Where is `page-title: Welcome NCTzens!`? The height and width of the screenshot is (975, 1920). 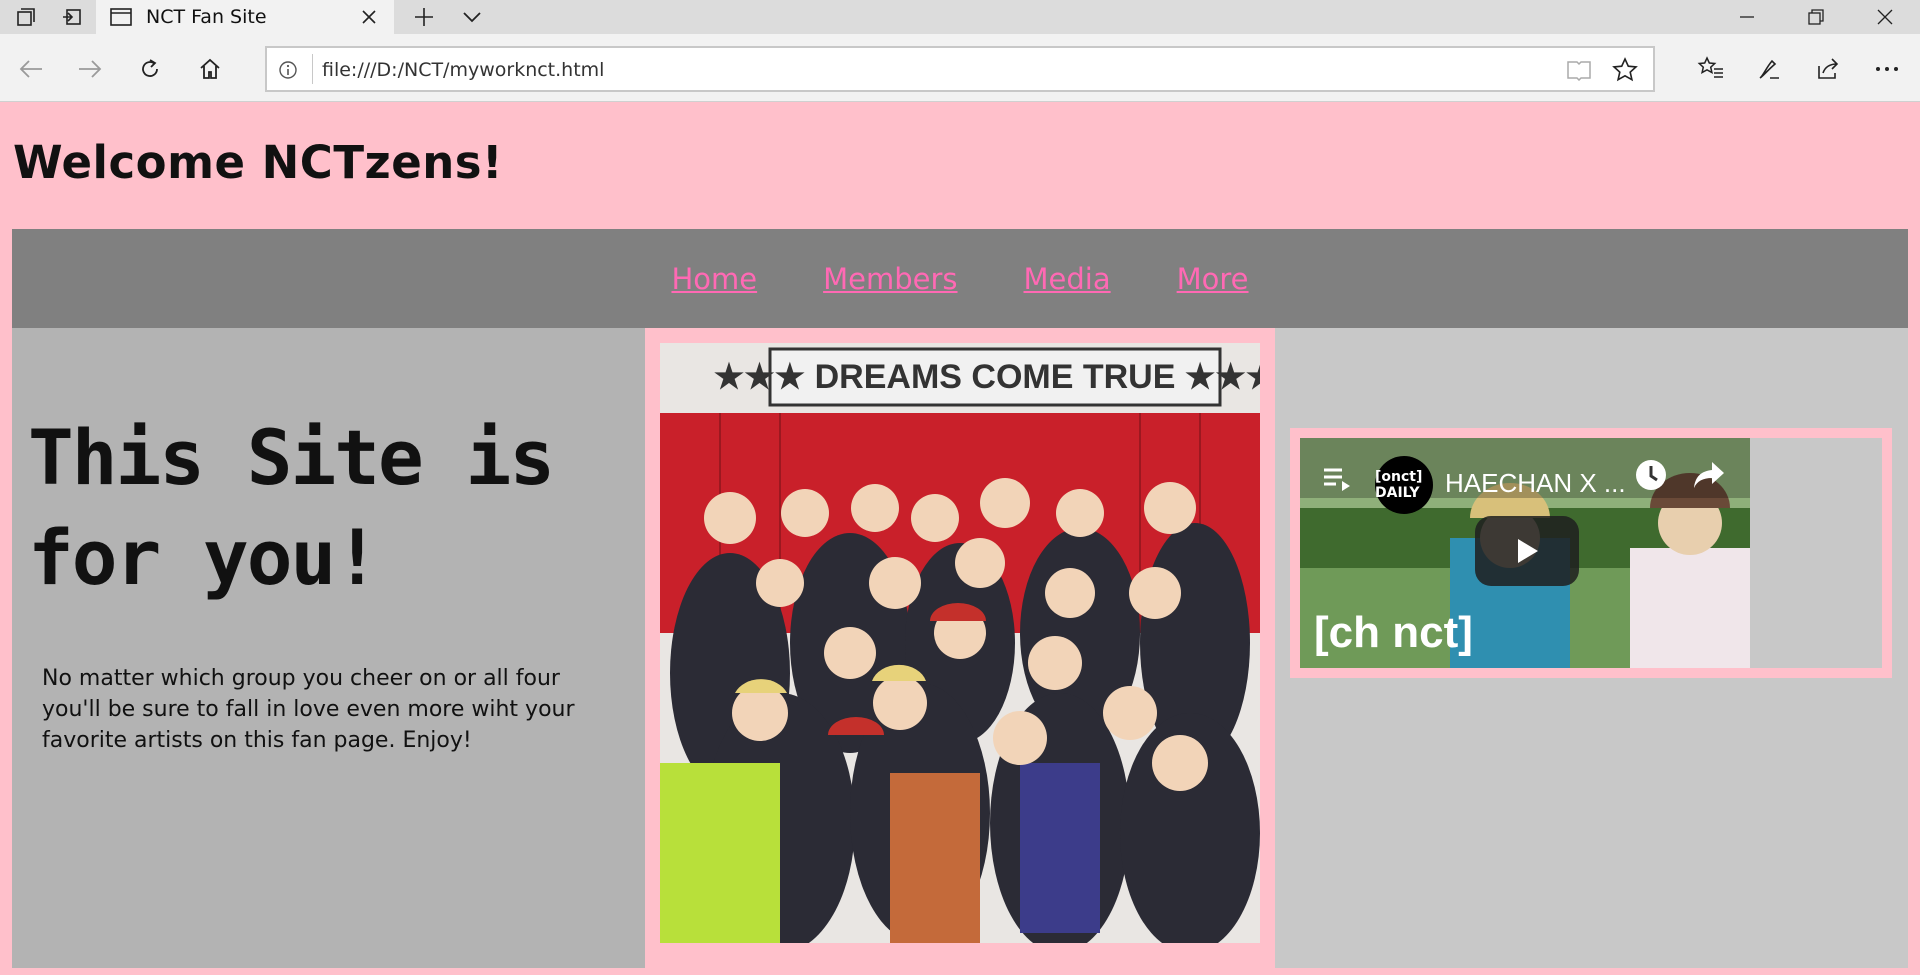
page-title: Welcome NCTzens! is located at coordinates (258, 162).